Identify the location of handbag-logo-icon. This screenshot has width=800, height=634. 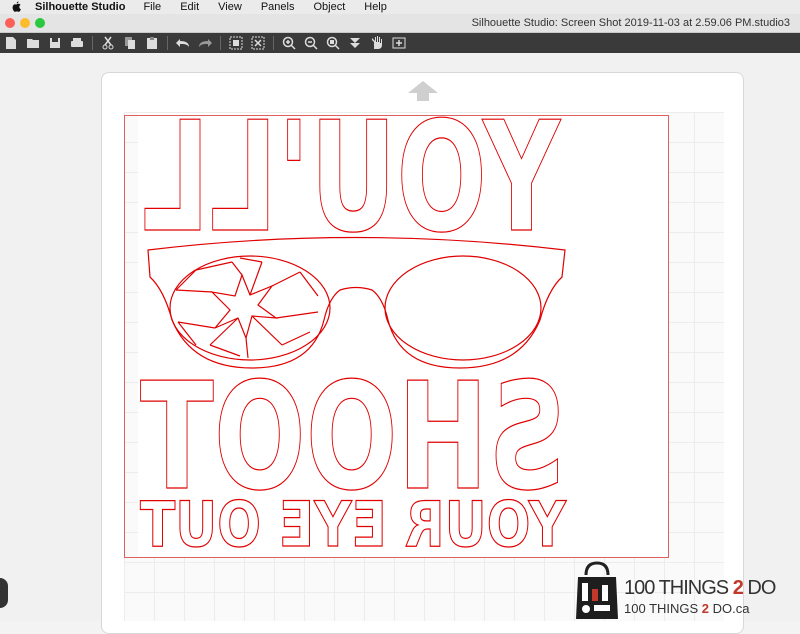
(597, 590).